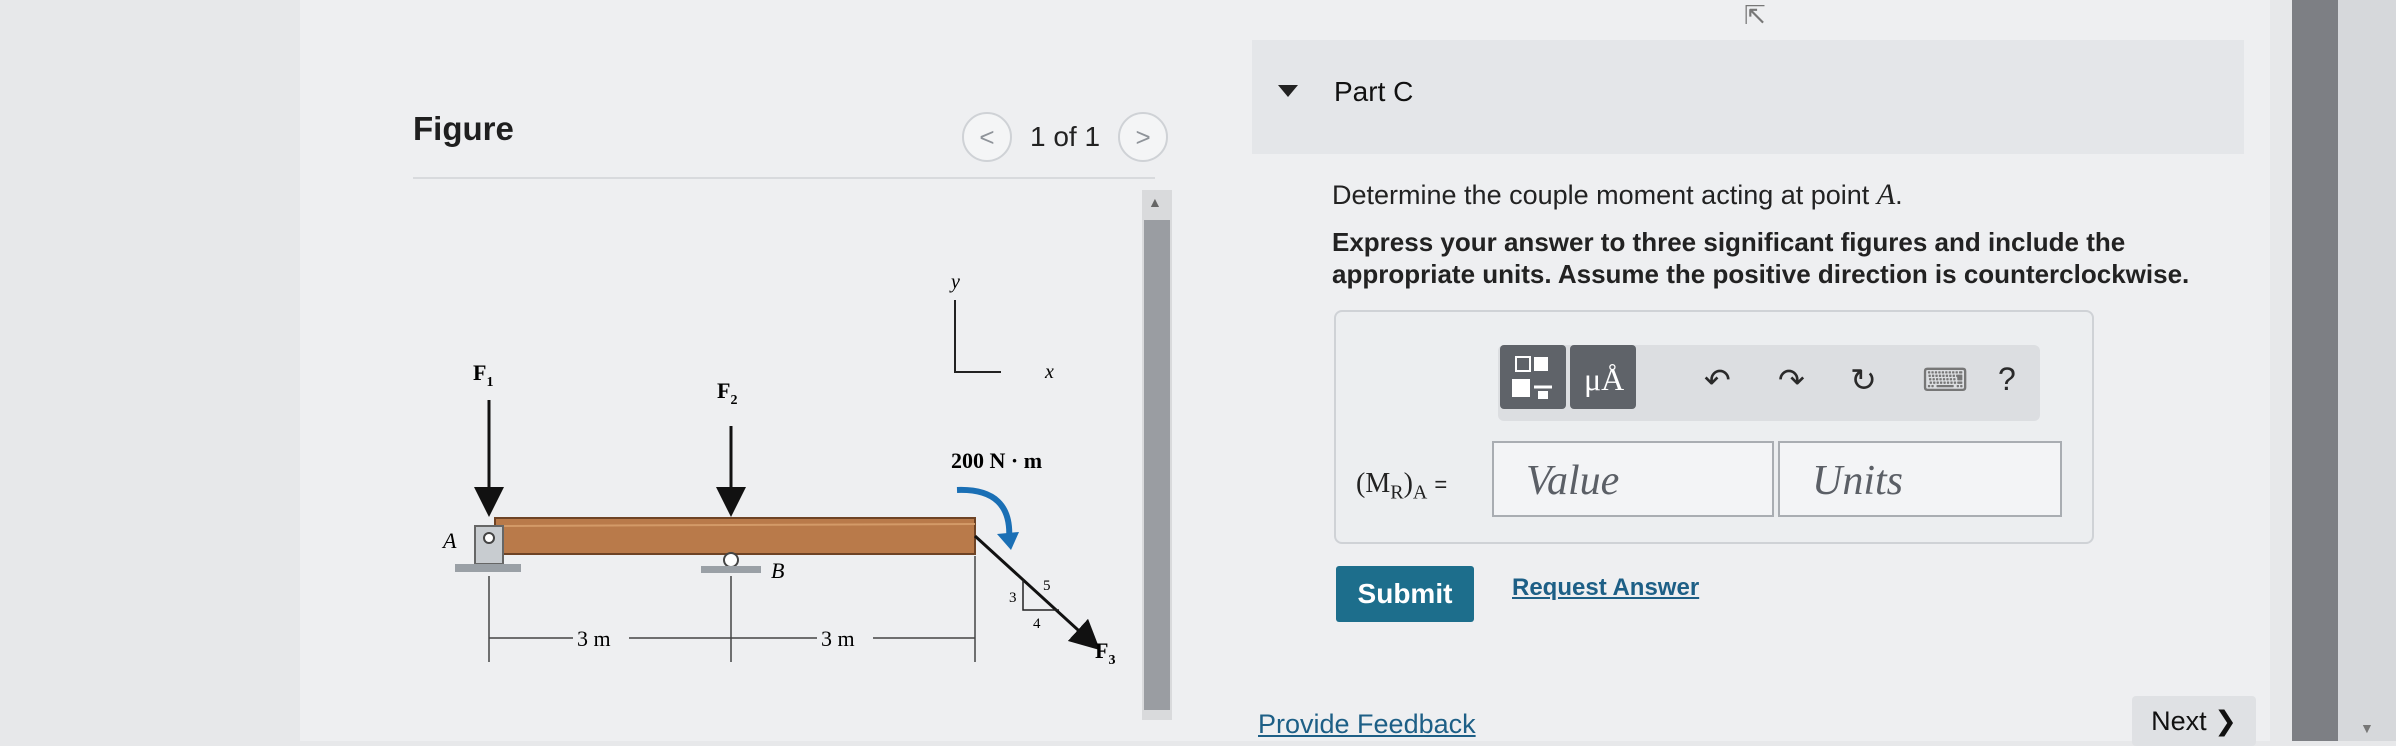  Describe the element at coordinates (731, 560) in the screenshot. I see `roller-b-icon` at that location.